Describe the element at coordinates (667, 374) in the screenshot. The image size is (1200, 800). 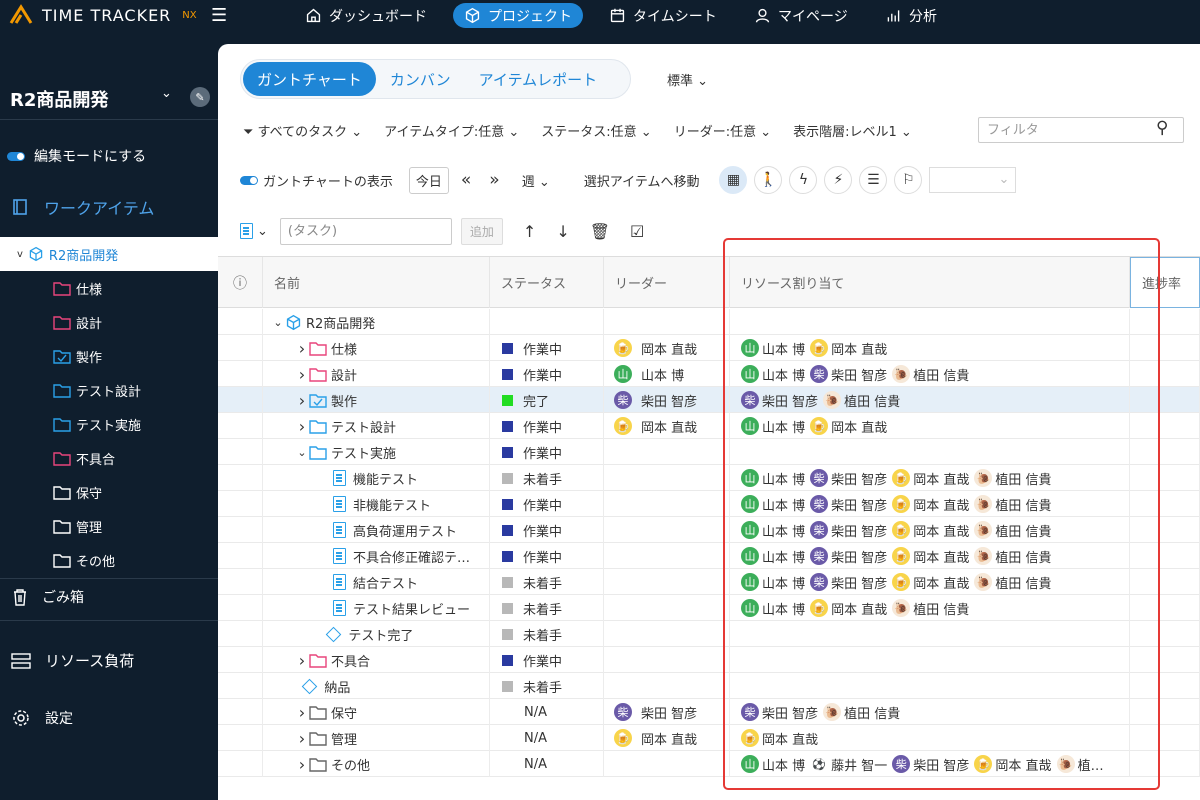
I see `leader-cell: 山山本 博` at that location.